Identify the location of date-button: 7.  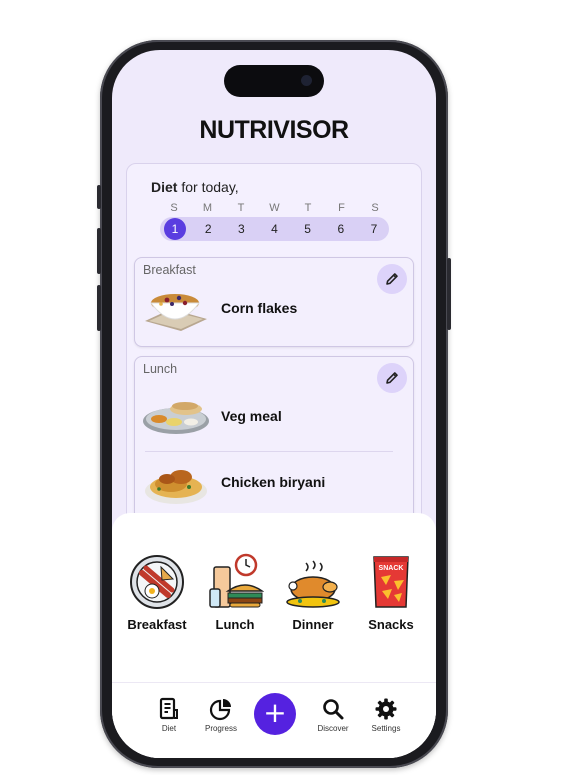
(374, 229).